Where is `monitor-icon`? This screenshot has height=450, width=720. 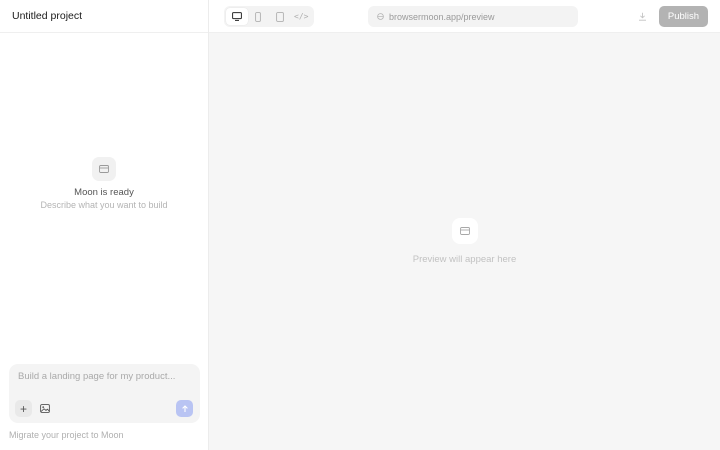 monitor-icon is located at coordinates (236, 16).